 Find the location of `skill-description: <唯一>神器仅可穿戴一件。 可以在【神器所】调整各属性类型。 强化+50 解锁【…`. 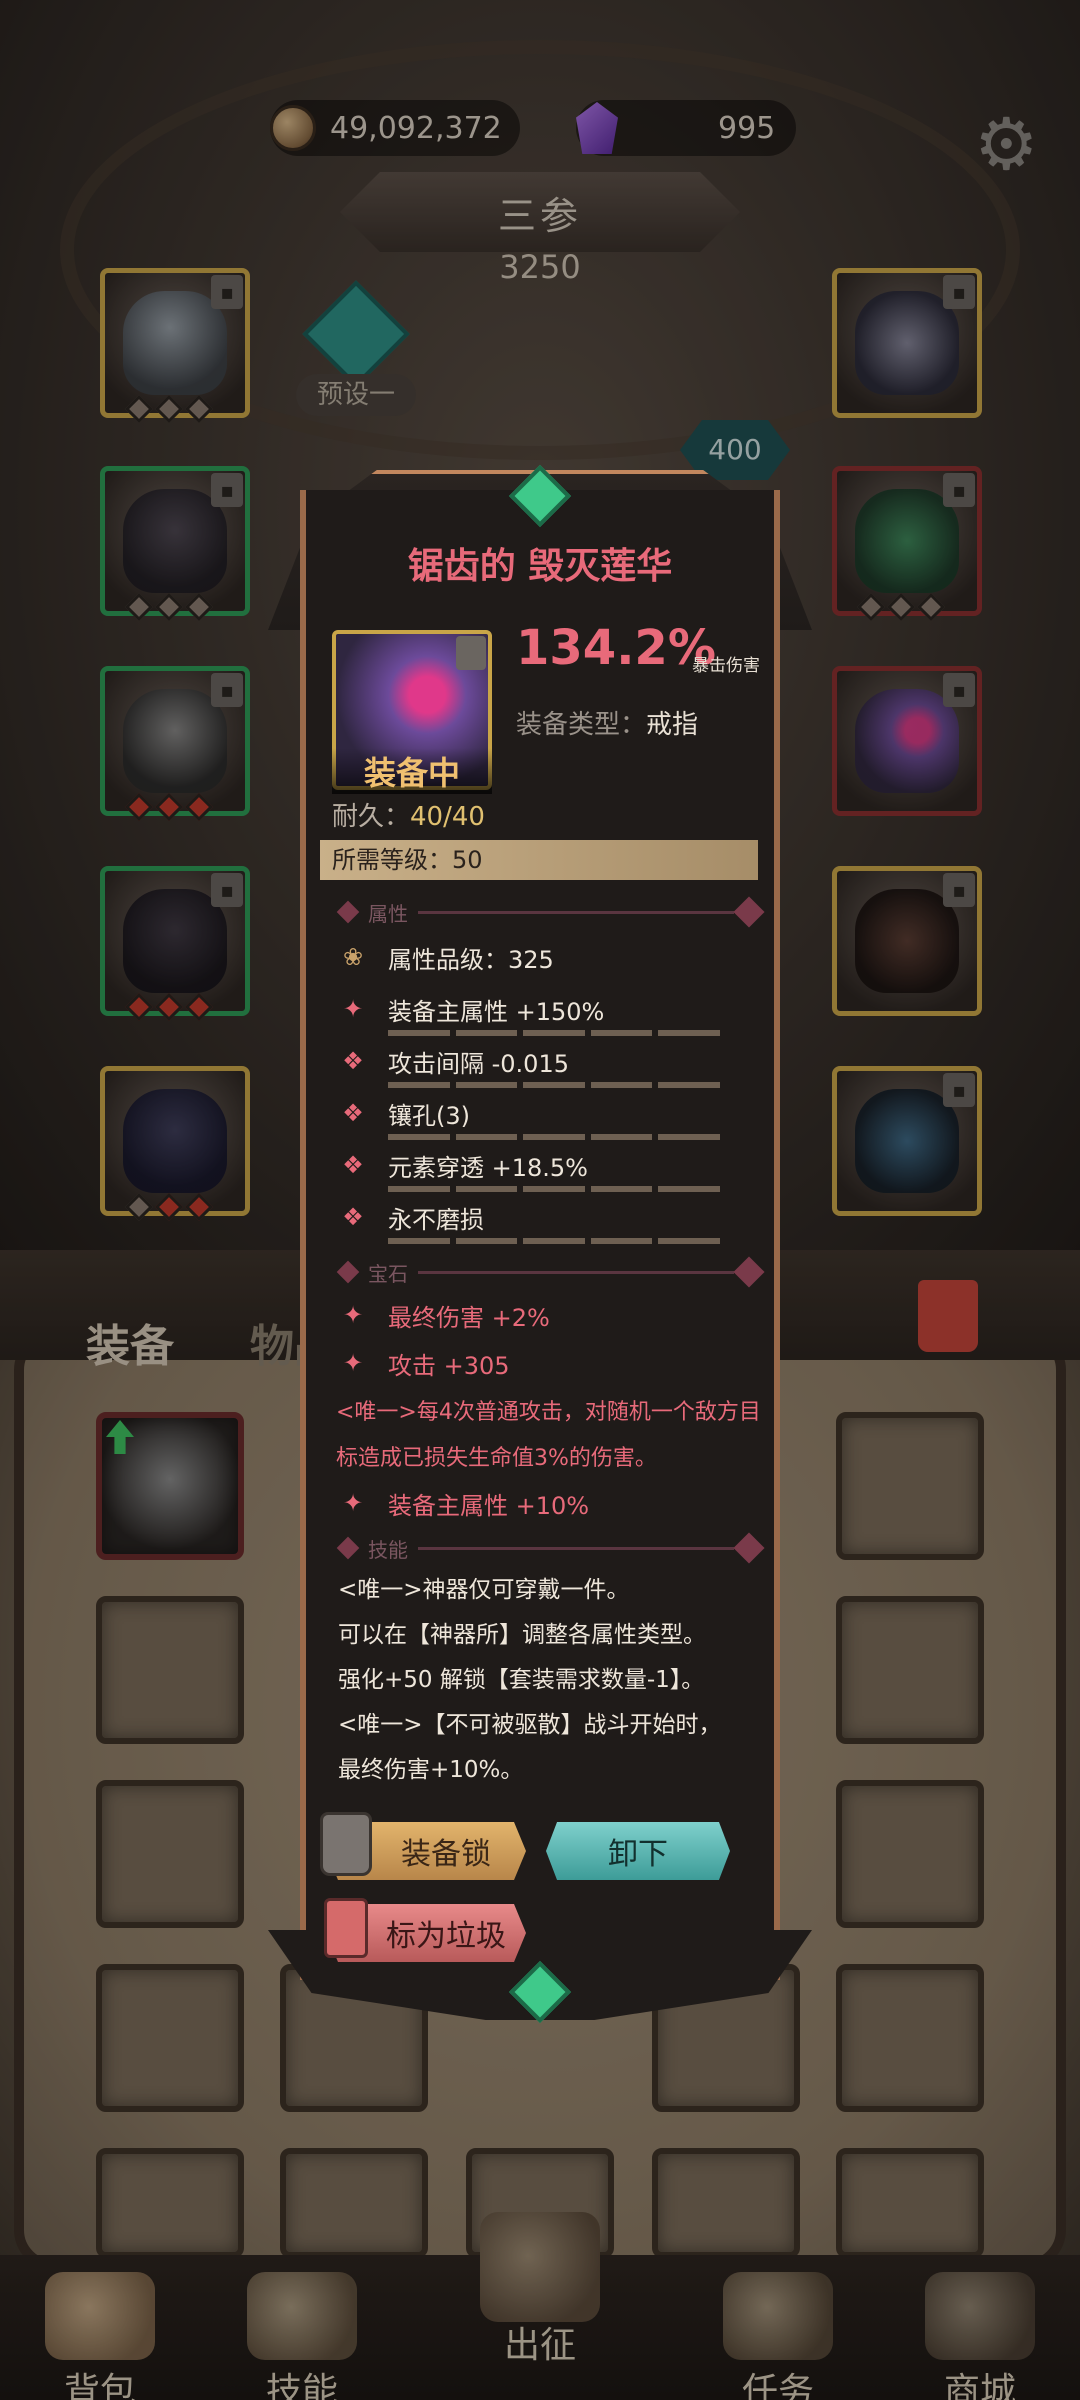

skill-description: <唯一>神器仅可穿戴一件。 可以在【神器所】调整各属性类型。 强化+50 解锁【… is located at coordinates (558, 1680).